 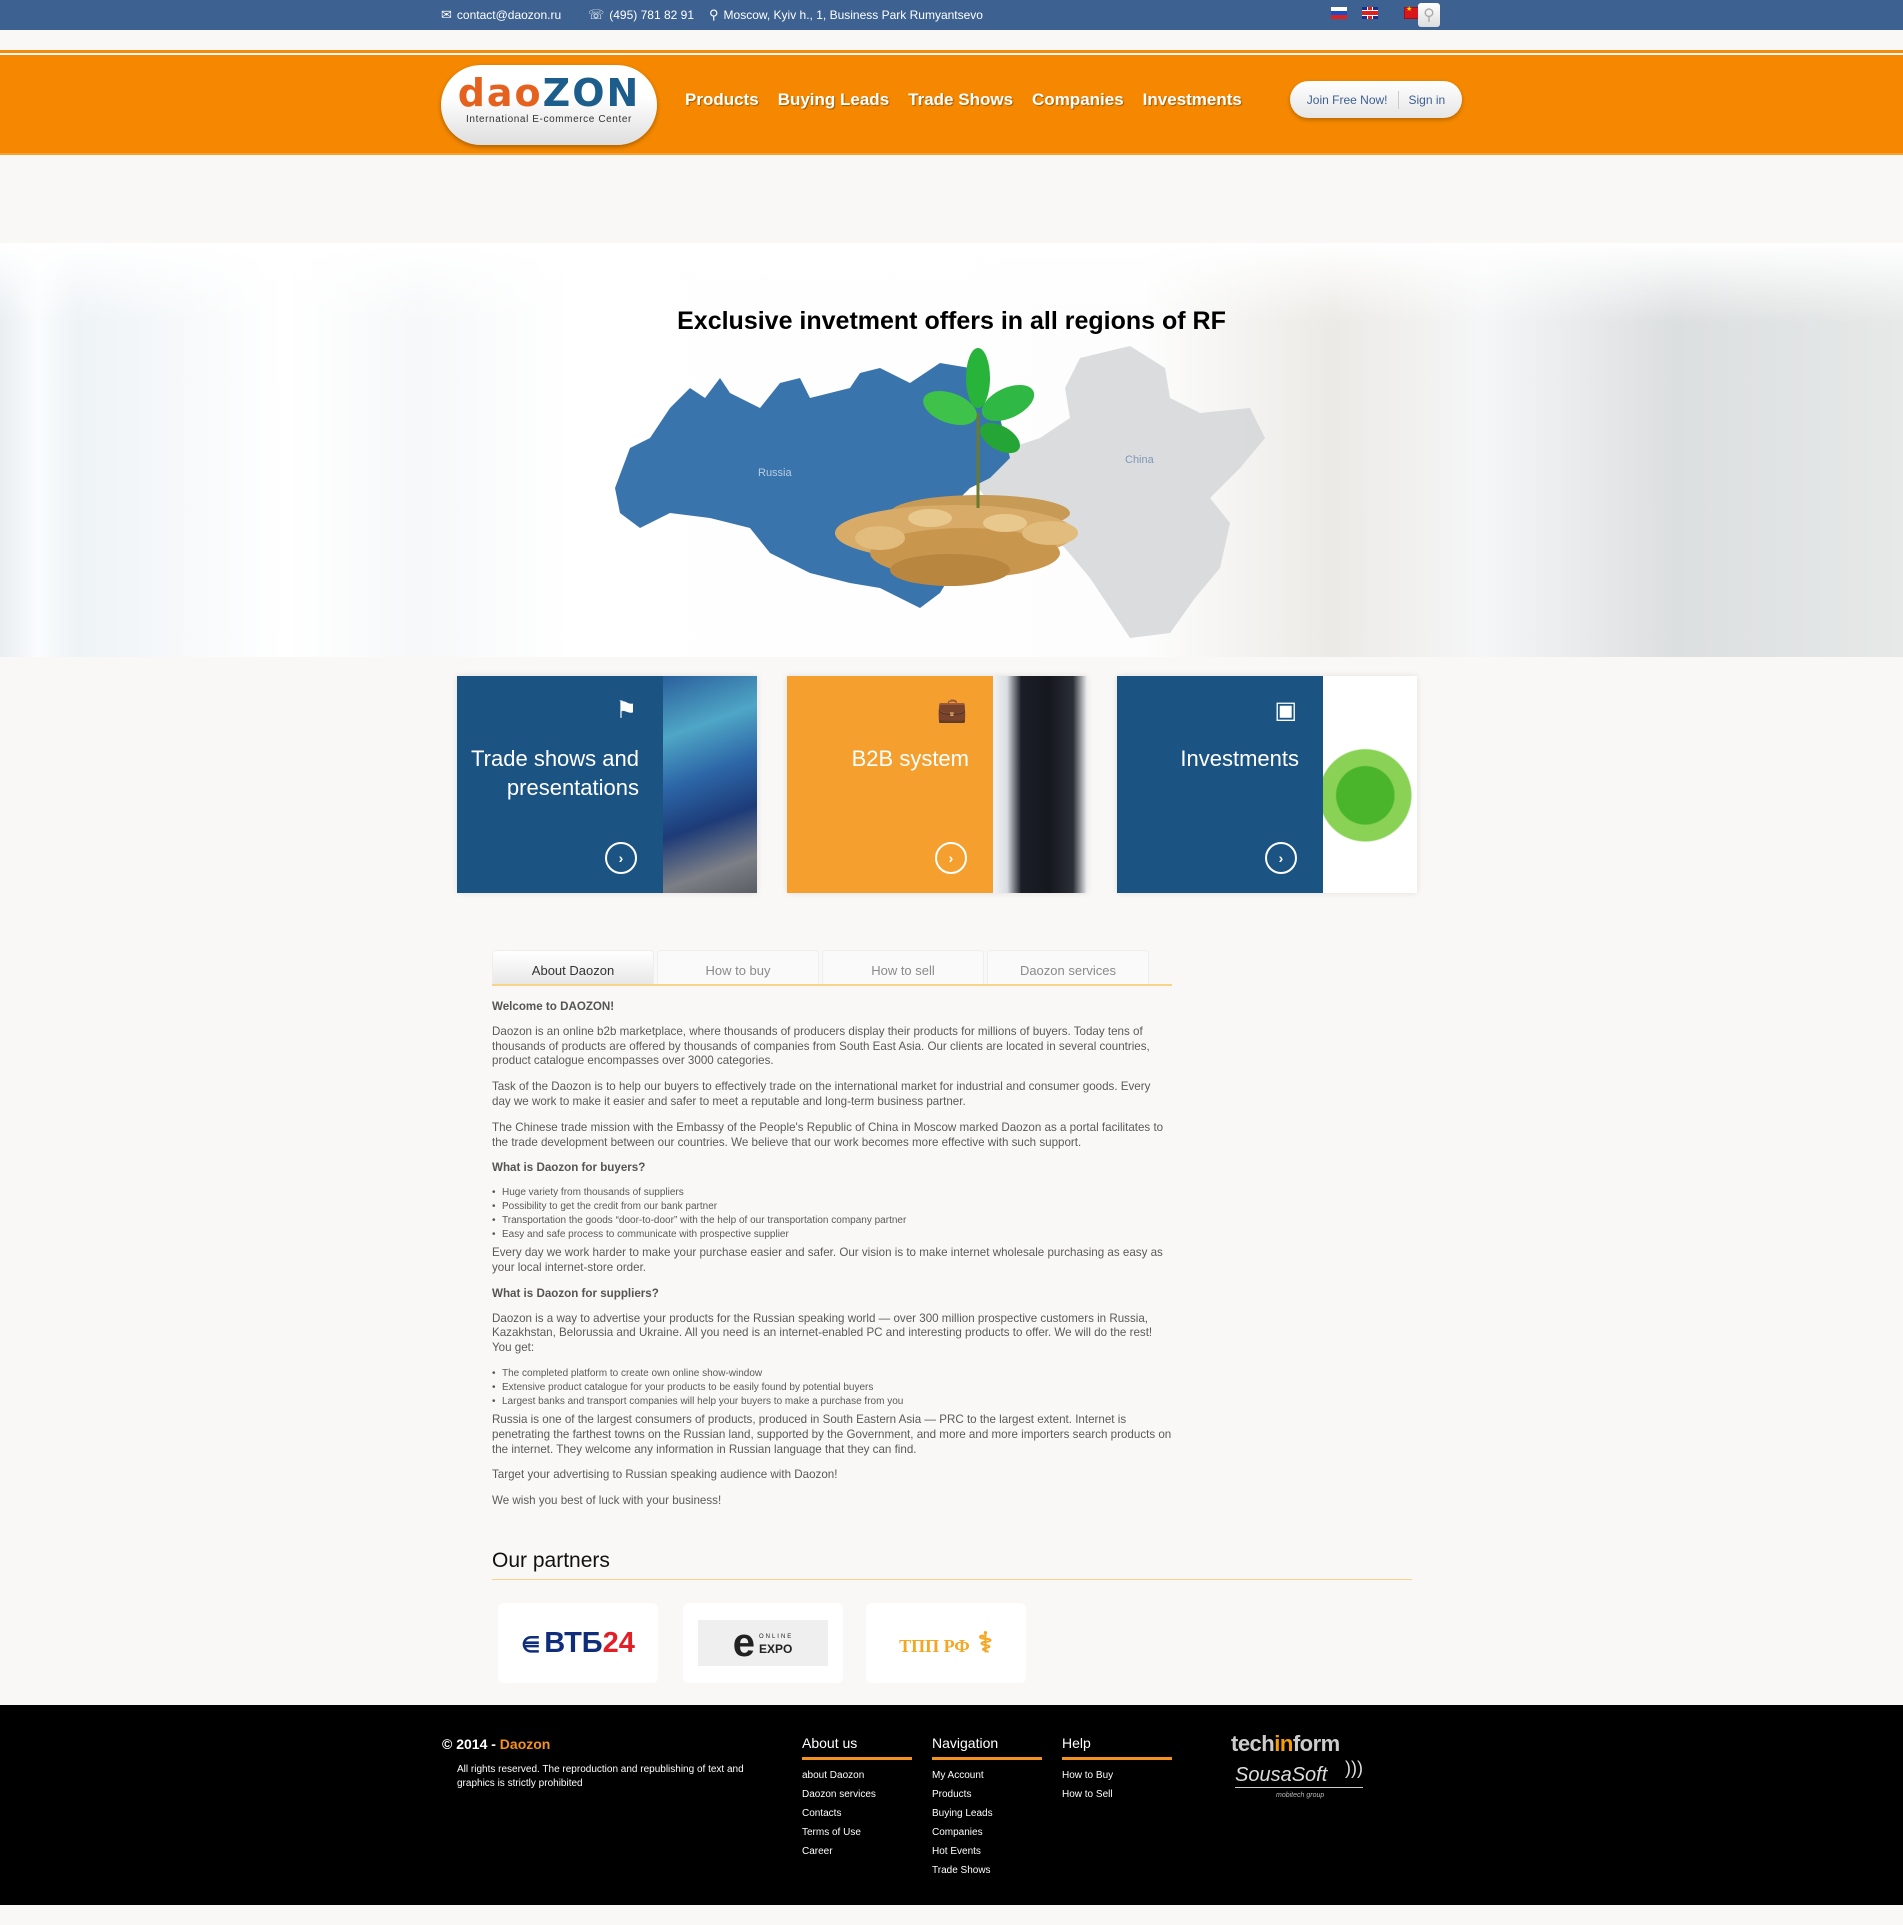 I want to click on card-panel: ▣ Investments ›, so click(x=1220, y=784).